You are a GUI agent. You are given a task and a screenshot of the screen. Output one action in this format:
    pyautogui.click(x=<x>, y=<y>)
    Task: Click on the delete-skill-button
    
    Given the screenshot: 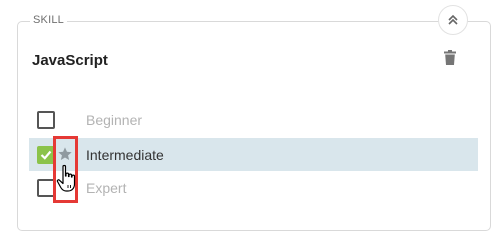 What is the action you would take?
    pyautogui.click(x=450, y=60)
    